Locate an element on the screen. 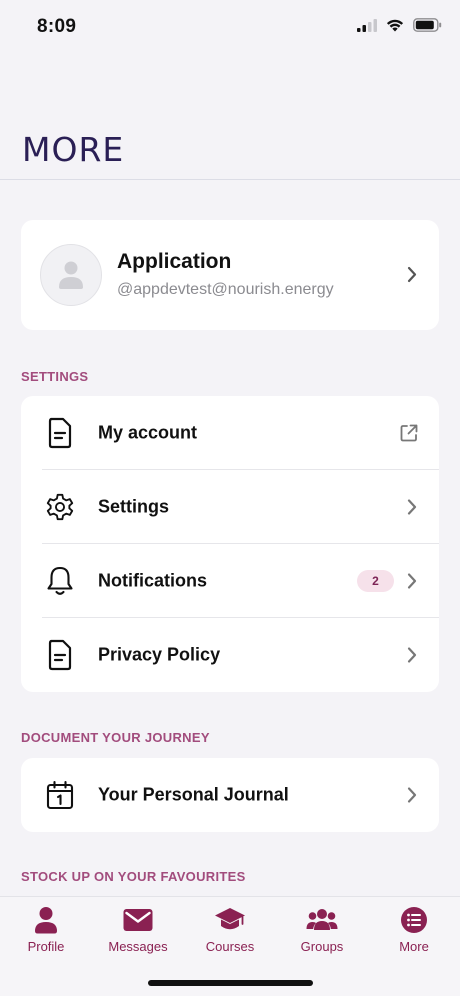 The height and width of the screenshot is (996, 460). avatar-placeholder-icon is located at coordinates (71, 275).